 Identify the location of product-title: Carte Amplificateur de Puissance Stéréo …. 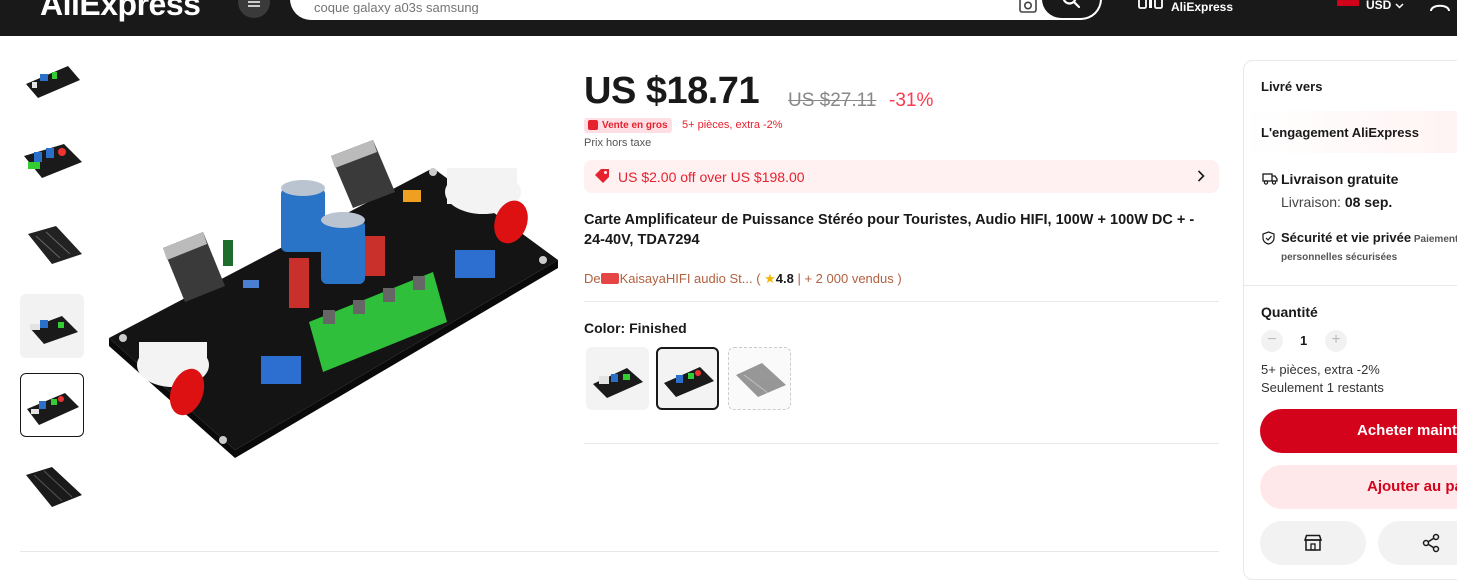
(889, 230).